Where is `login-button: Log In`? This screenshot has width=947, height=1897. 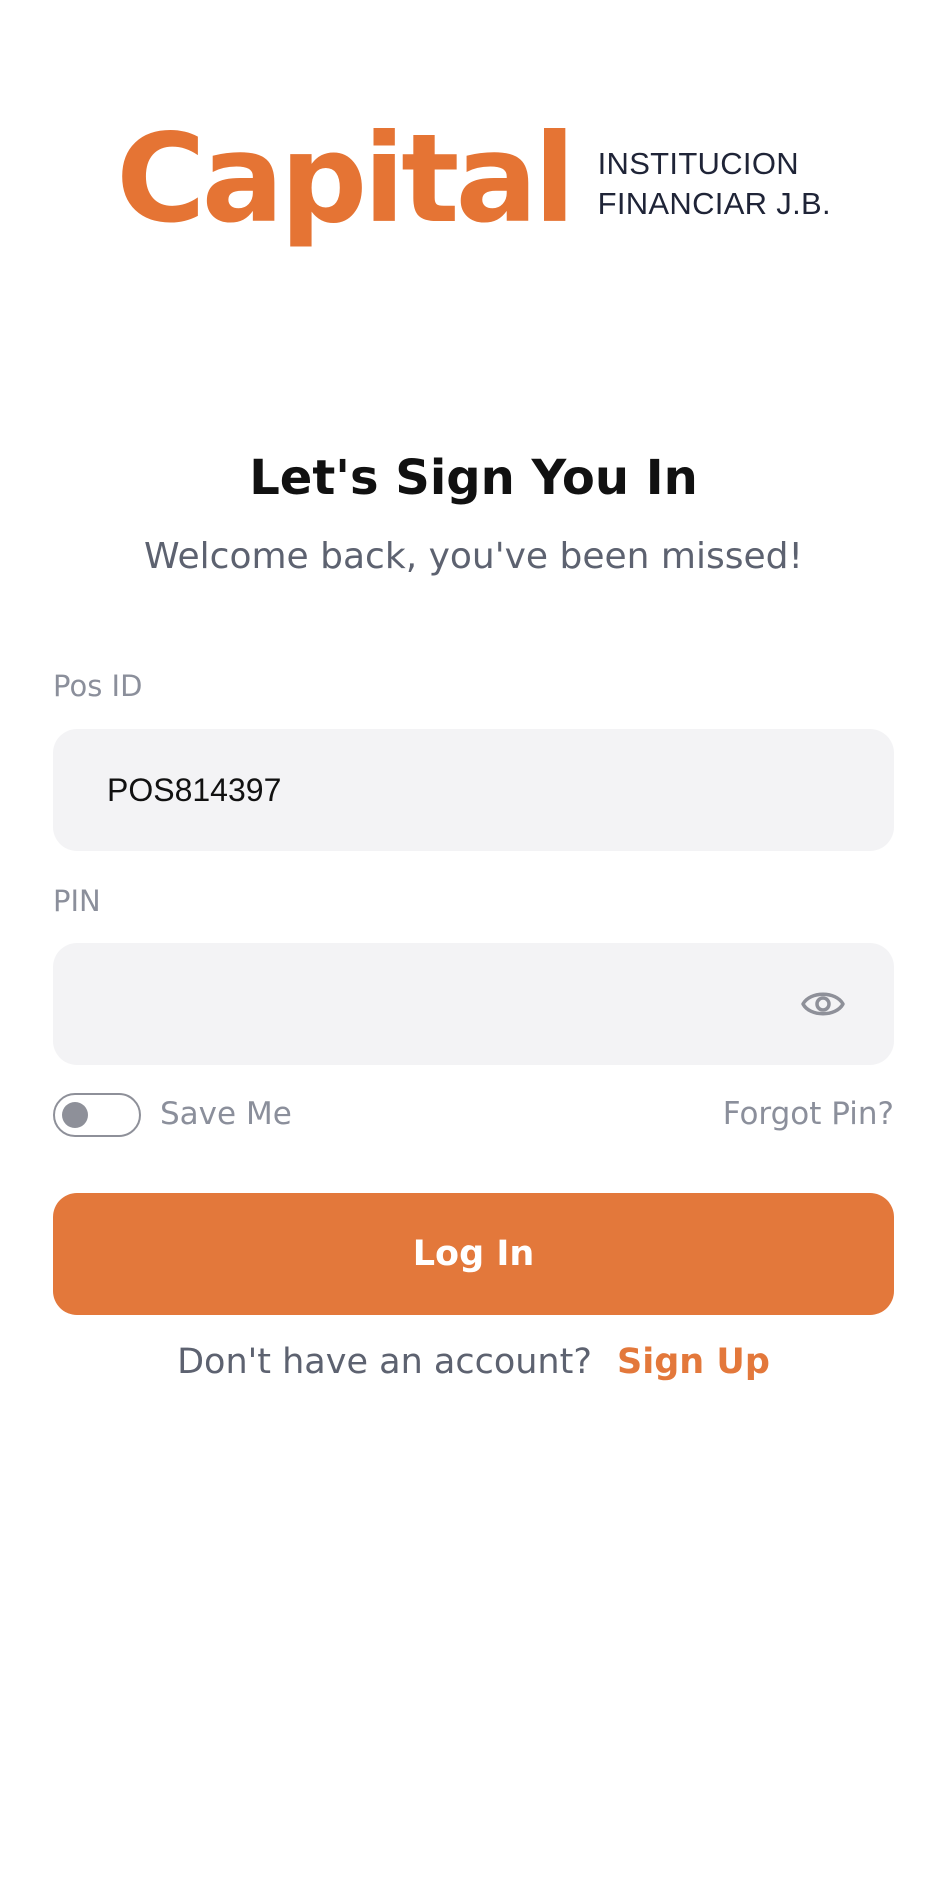 login-button: Log In is located at coordinates (473, 1254).